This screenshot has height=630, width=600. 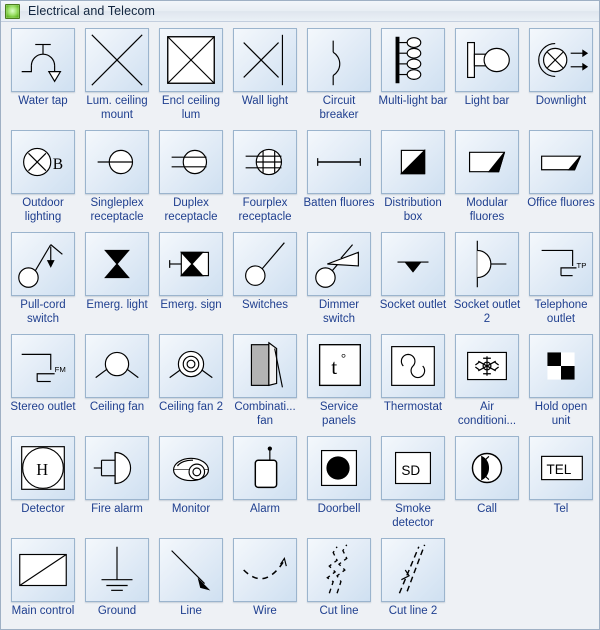 I want to click on stencil-item: Hold open unit, so click(x=561, y=381).